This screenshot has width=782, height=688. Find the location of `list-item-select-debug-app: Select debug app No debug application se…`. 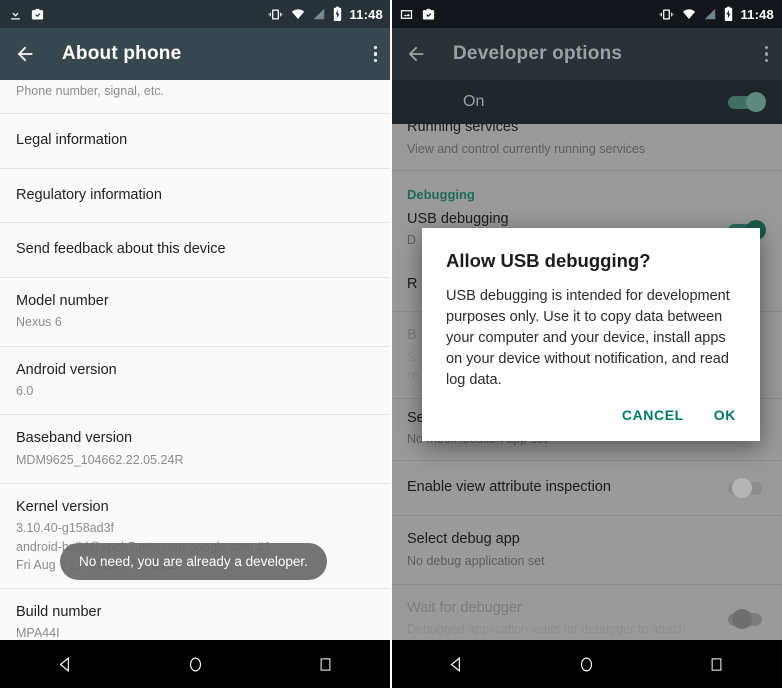

list-item-select-debug-app: Select debug app No debug application se… is located at coordinates (586, 550).